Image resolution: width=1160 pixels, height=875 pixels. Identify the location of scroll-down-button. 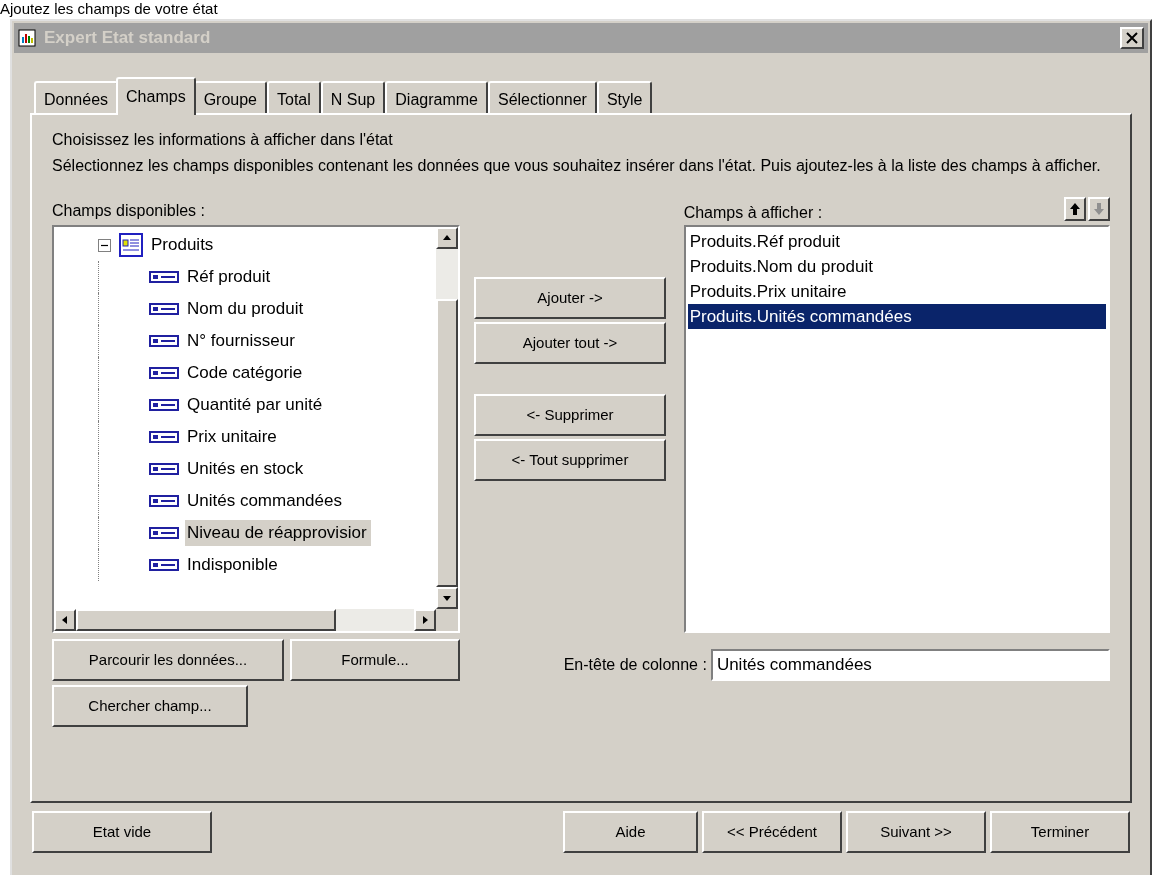
(447, 598).